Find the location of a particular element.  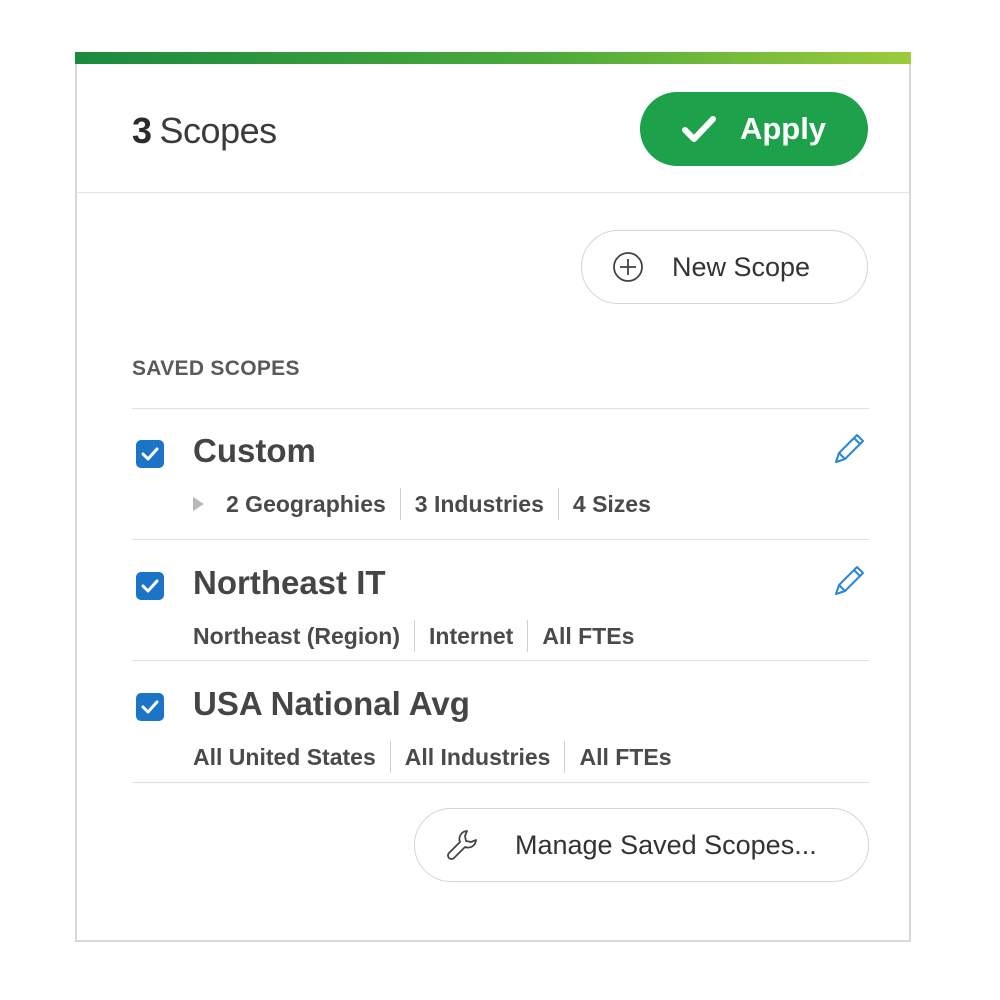

scope-tag: 2 Geographies is located at coordinates (306, 504).